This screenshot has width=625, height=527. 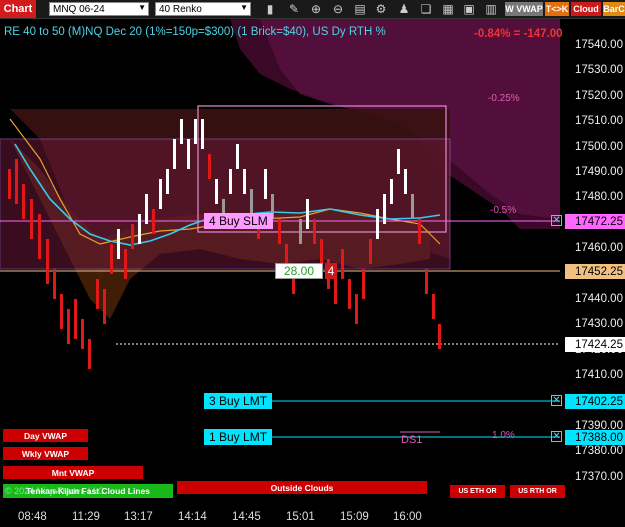 I want to click on upper-price-badge: 17472.25, so click(x=595, y=221).